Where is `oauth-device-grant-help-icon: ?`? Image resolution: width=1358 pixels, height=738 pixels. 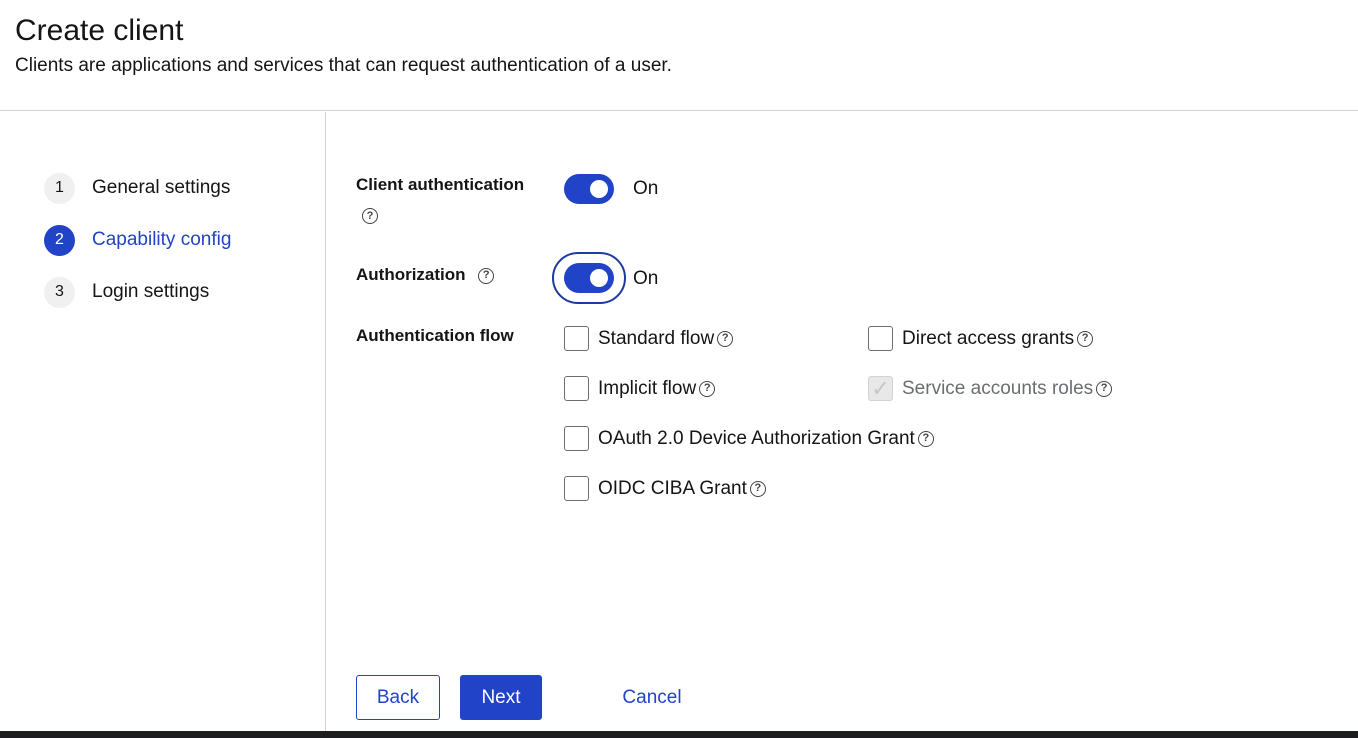 oauth-device-grant-help-icon: ? is located at coordinates (925, 438).